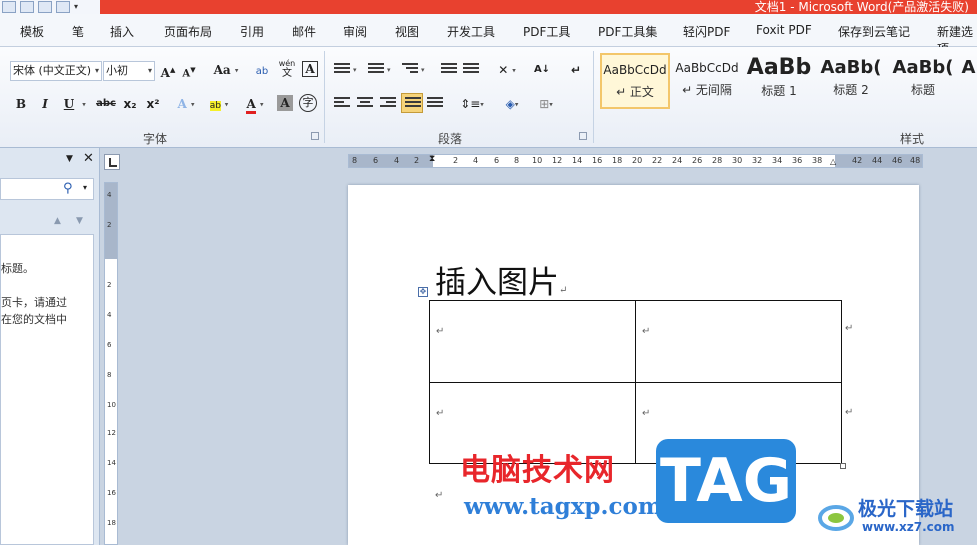 This screenshot has height=545, width=977. I want to click on nav-search-input: ⚲ ▾, so click(47, 189).